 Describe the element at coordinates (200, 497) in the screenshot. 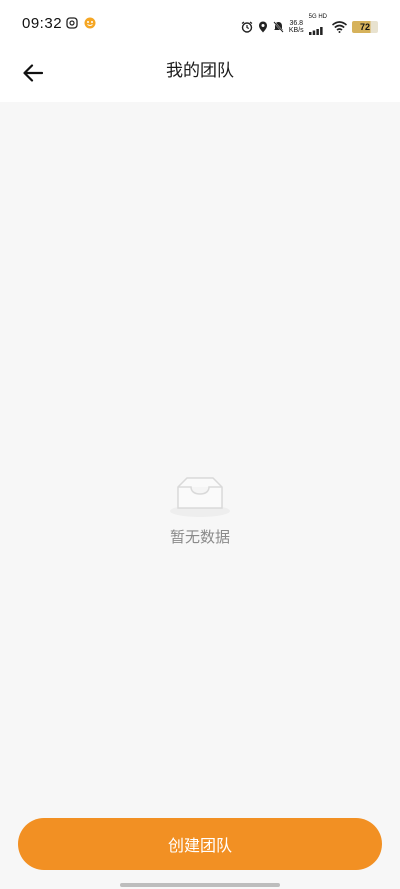

I see `empty-inbox-icon` at that location.